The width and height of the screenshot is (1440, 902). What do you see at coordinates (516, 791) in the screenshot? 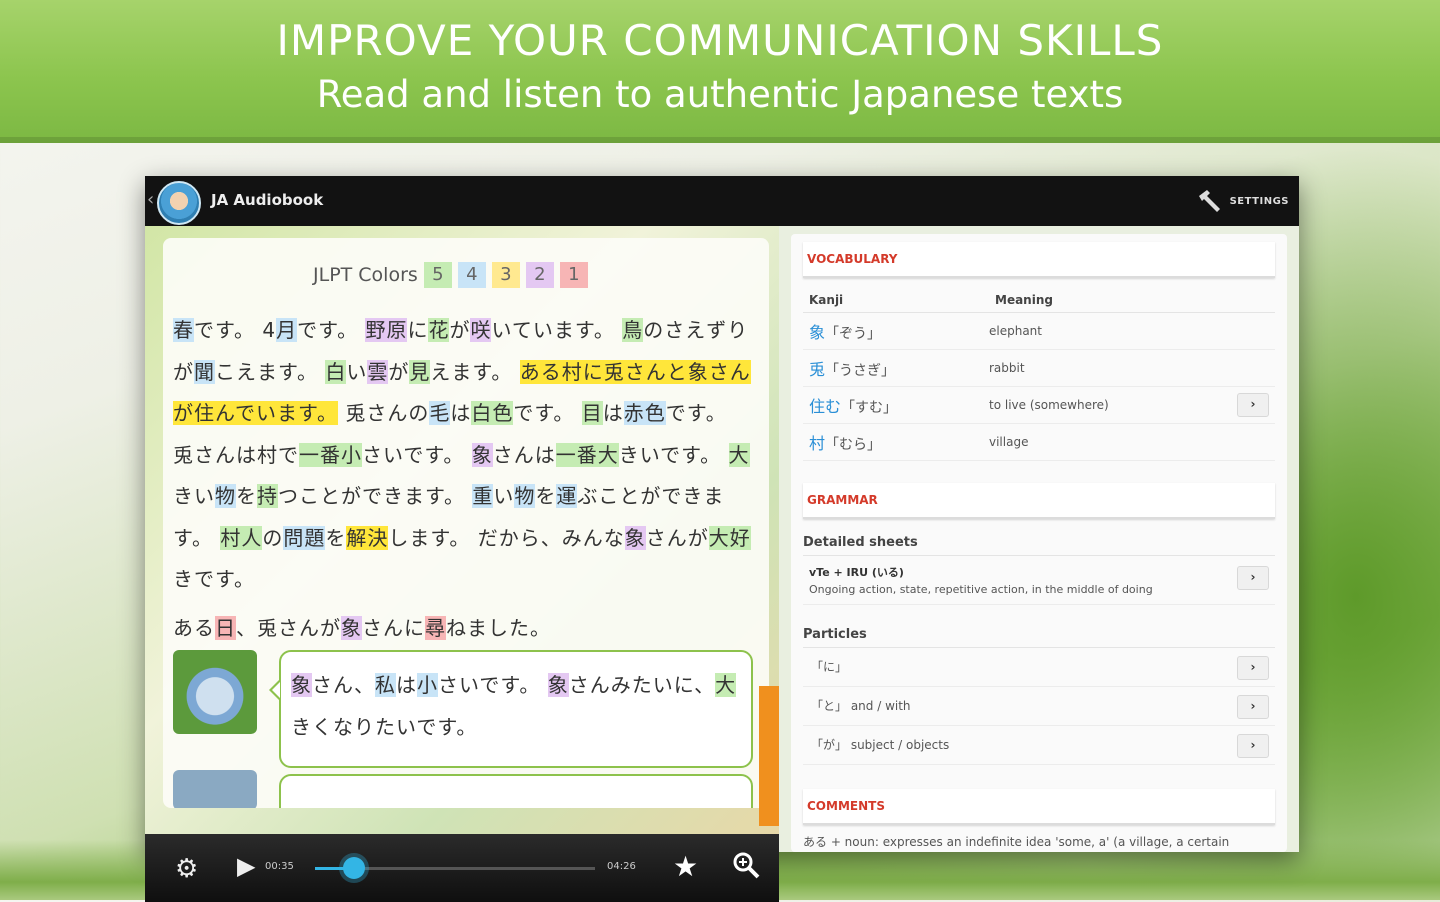
I see `dialogue-bubble` at bounding box center [516, 791].